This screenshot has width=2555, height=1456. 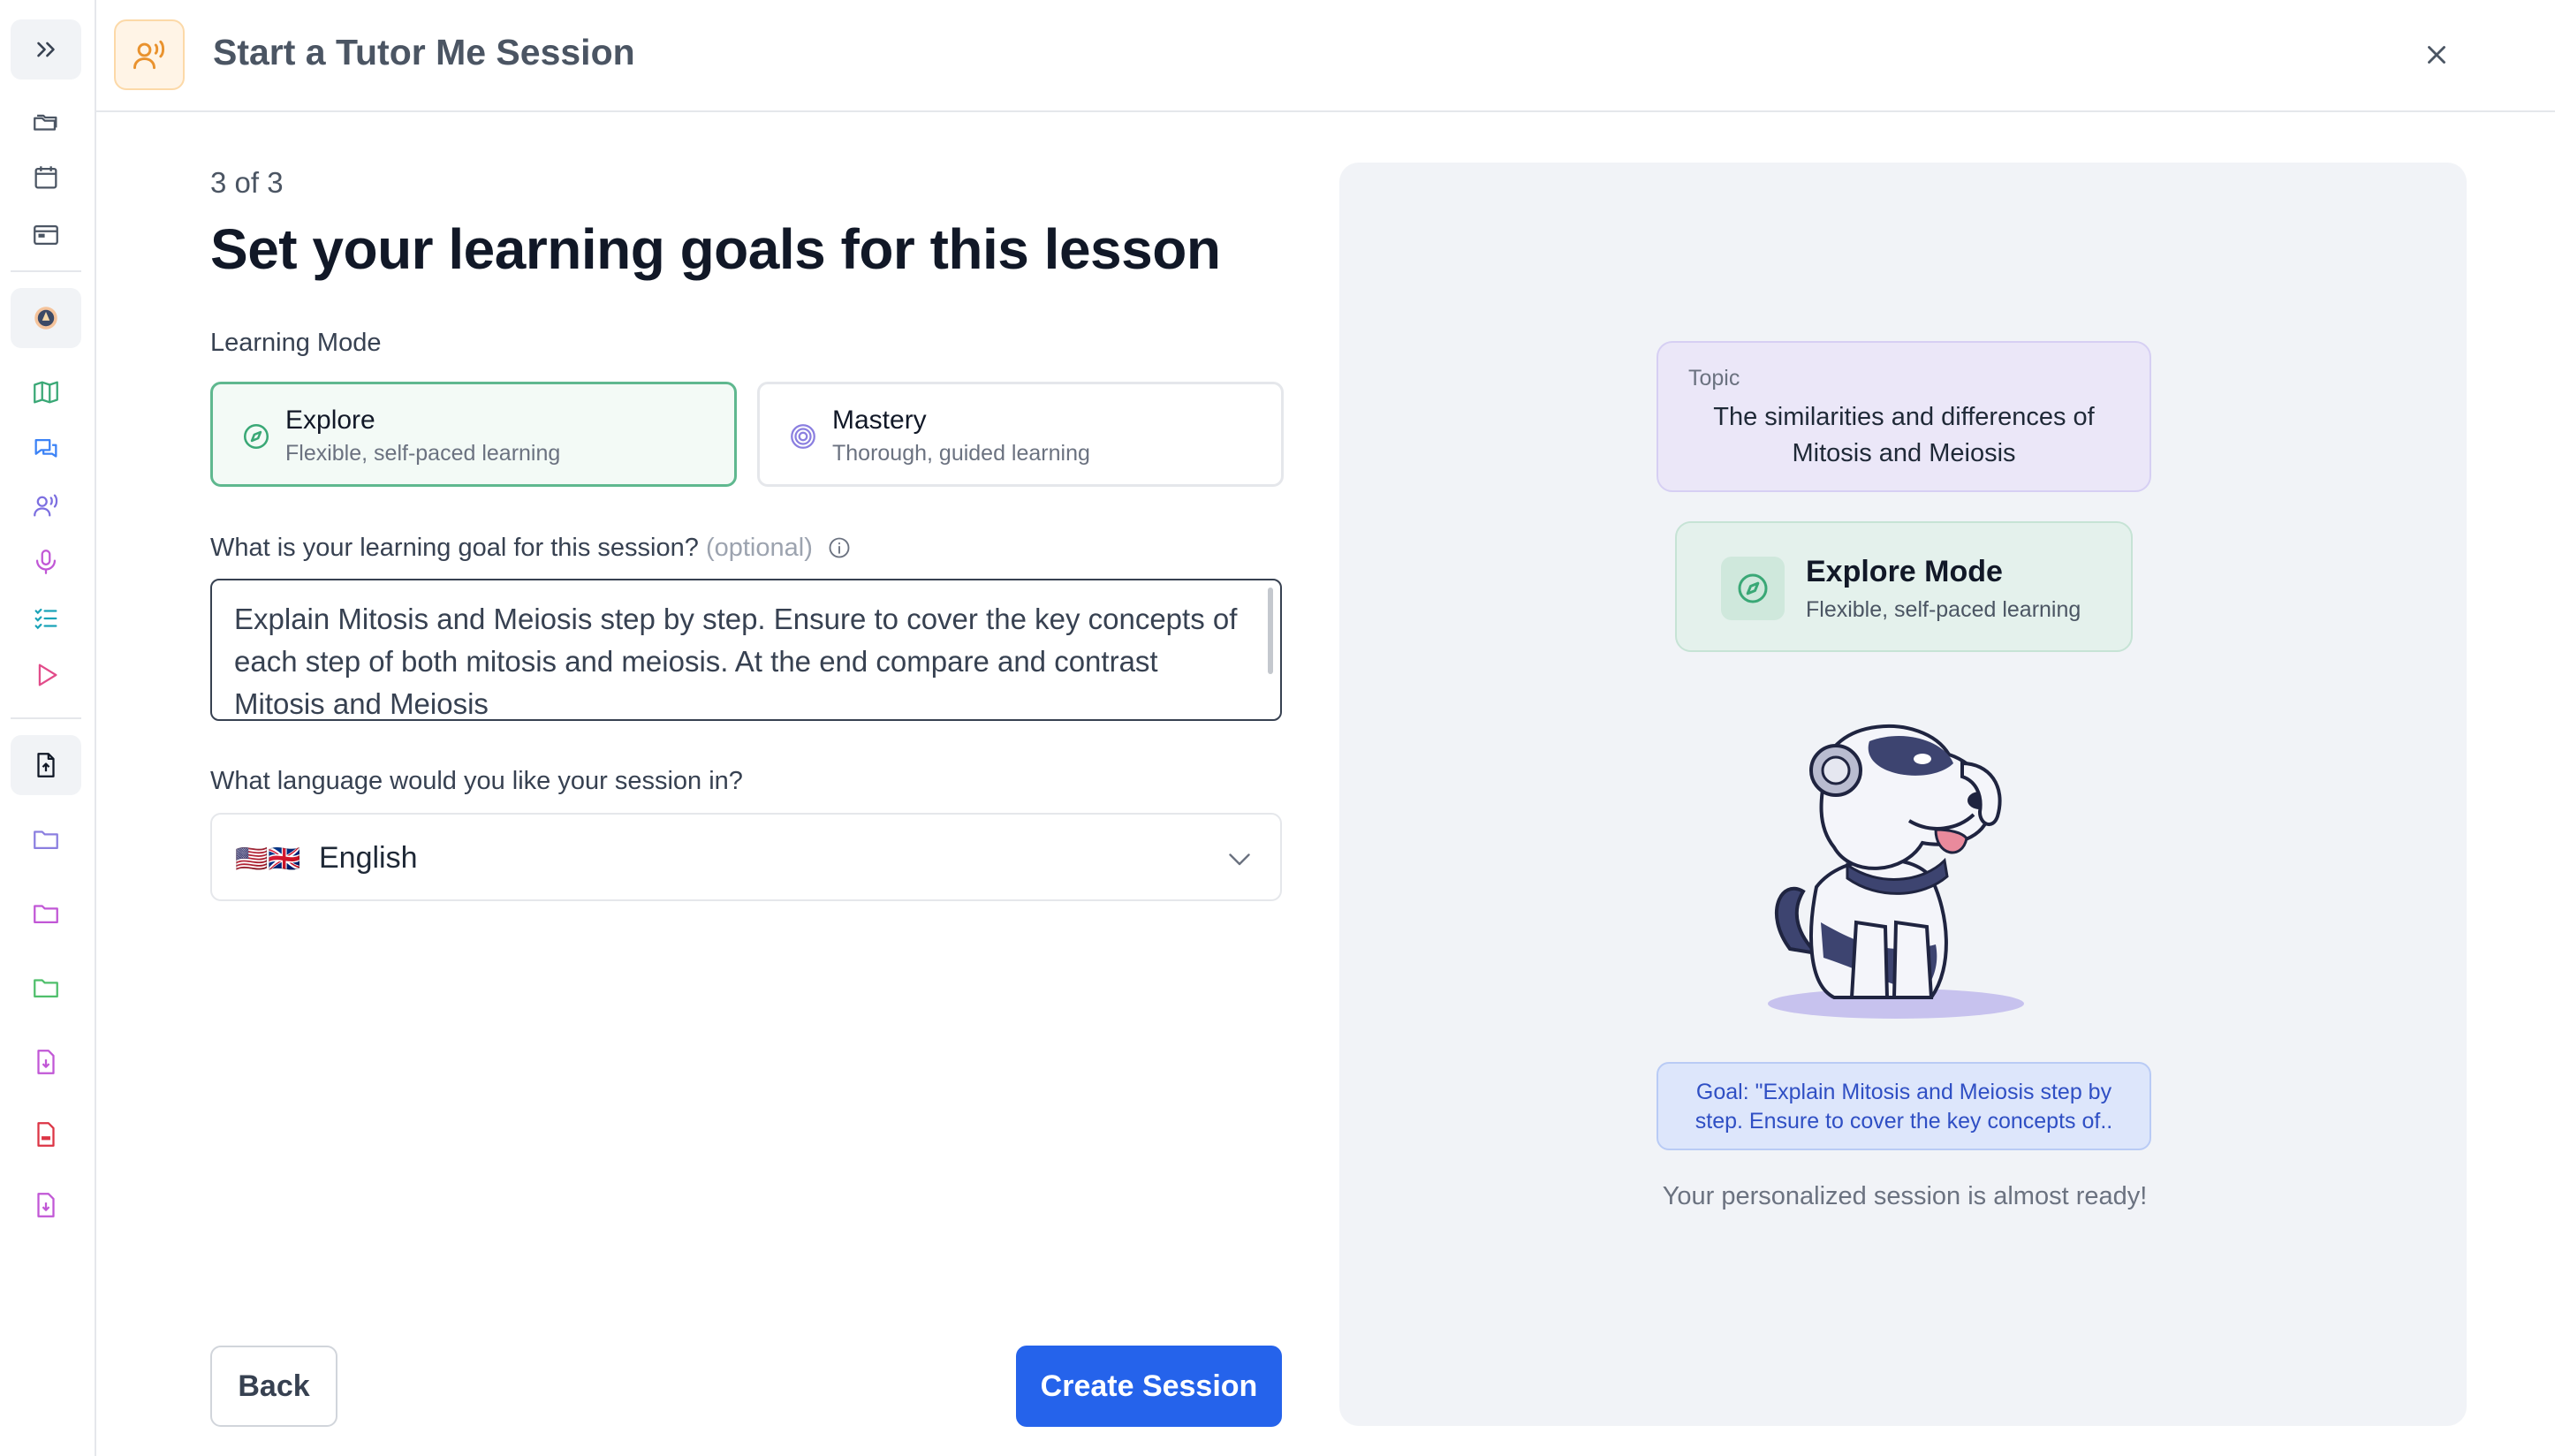 I want to click on map-icon, so click(x=46, y=392).